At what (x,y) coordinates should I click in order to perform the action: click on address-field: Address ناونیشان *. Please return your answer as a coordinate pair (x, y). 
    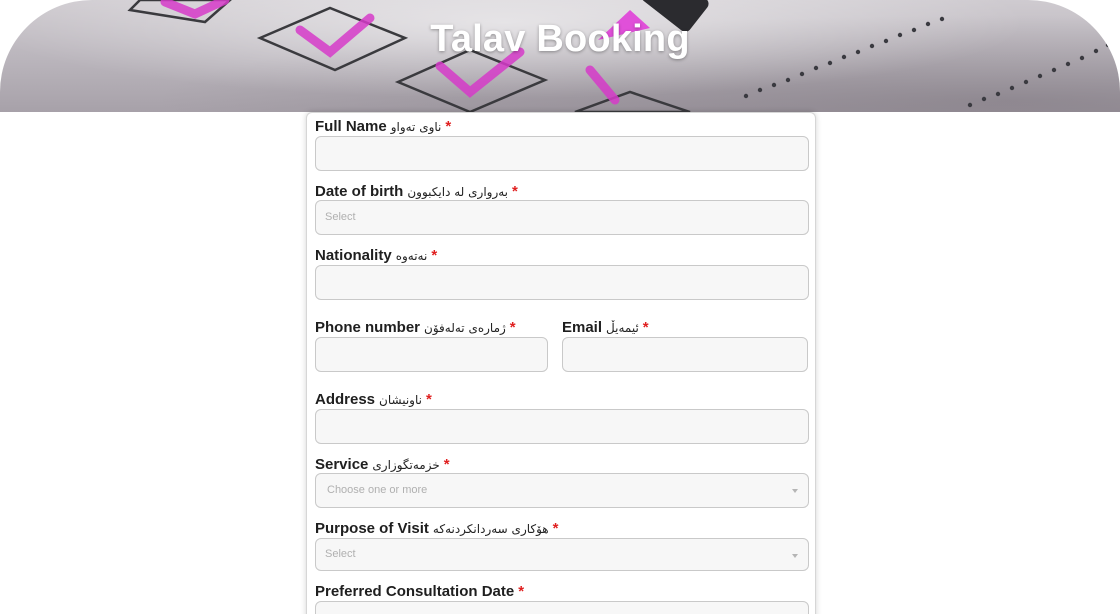
    Looking at the image, I should click on (562, 420).